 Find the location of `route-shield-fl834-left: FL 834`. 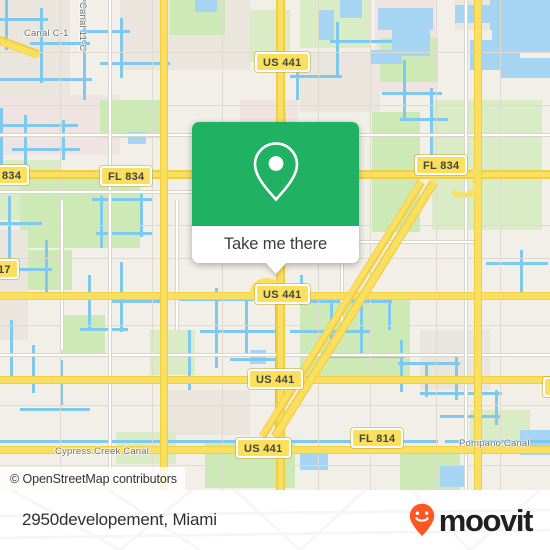

route-shield-fl834-left: FL 834 is located at coordinates (126, 176).